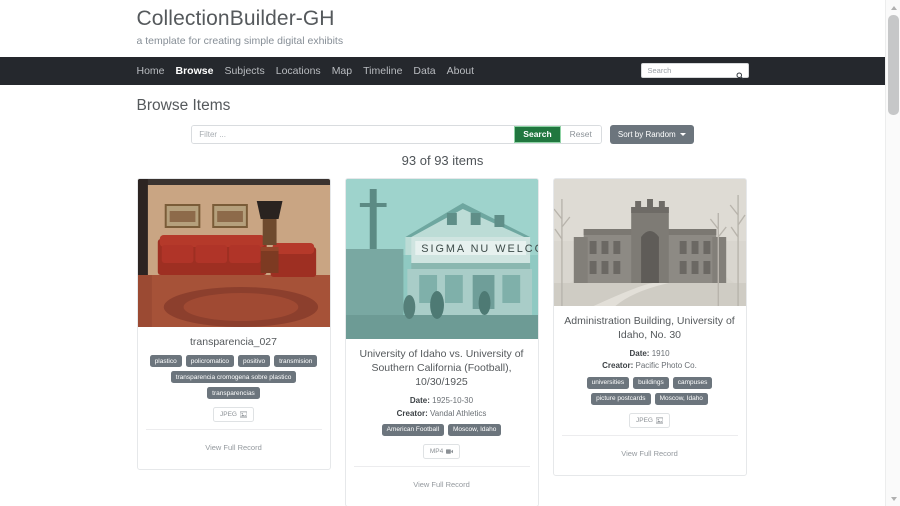 This screenshot has width=900, height=506. I want to click on nav-item-map: Map, so click(342, 71).